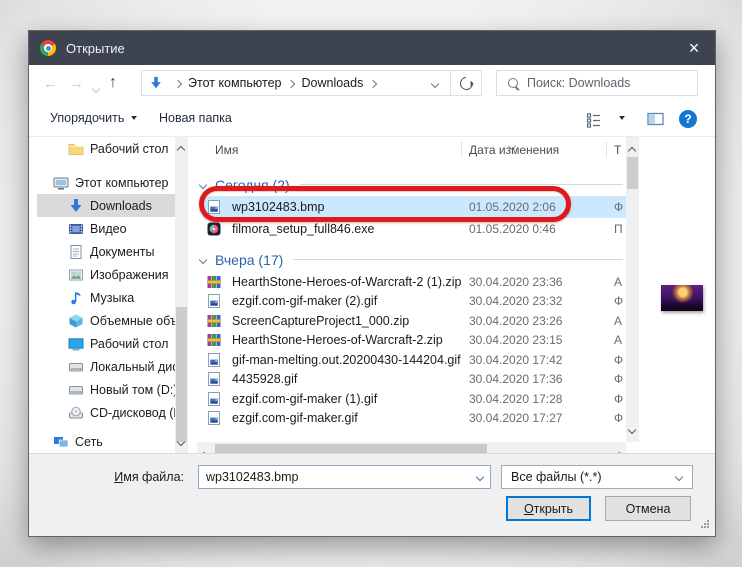 Image resolution: width=742 pixels, height=567 pixels. What do you see at coordinates (516, 320) in the screenshot?
I see `file-date: 30.04.2020 23:26` at bounding box center [516, 320].